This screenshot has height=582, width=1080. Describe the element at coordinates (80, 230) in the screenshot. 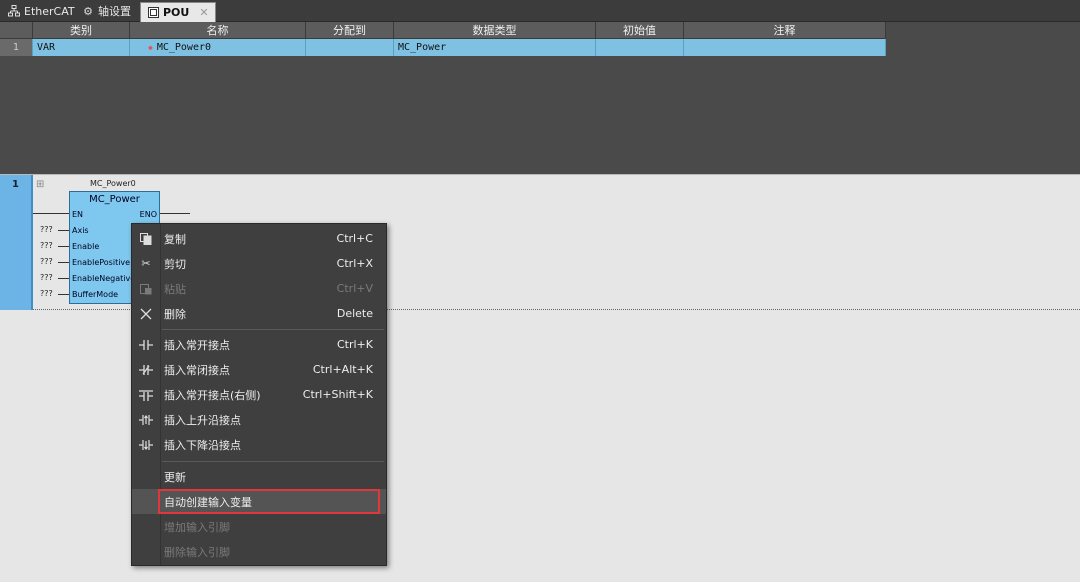

I see `pin-axis: Axis` at that location.